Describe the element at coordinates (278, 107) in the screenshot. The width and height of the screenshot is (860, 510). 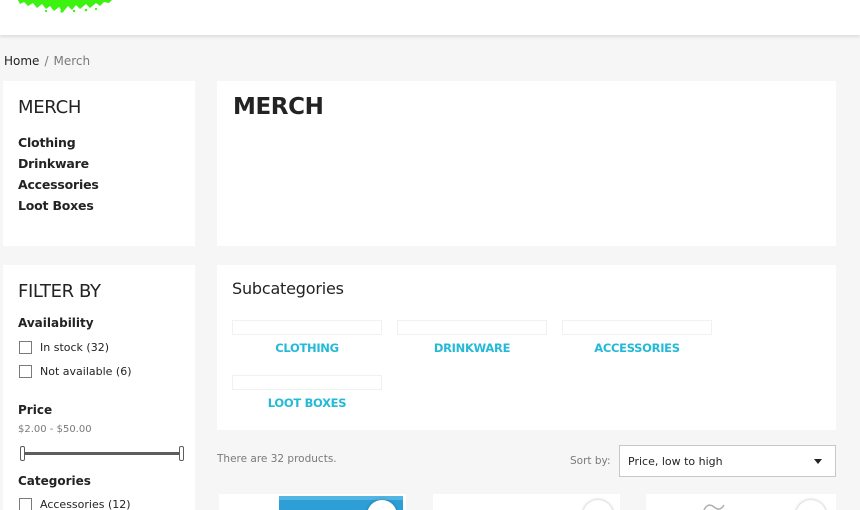
I see `page-title: MERCH` at that location.